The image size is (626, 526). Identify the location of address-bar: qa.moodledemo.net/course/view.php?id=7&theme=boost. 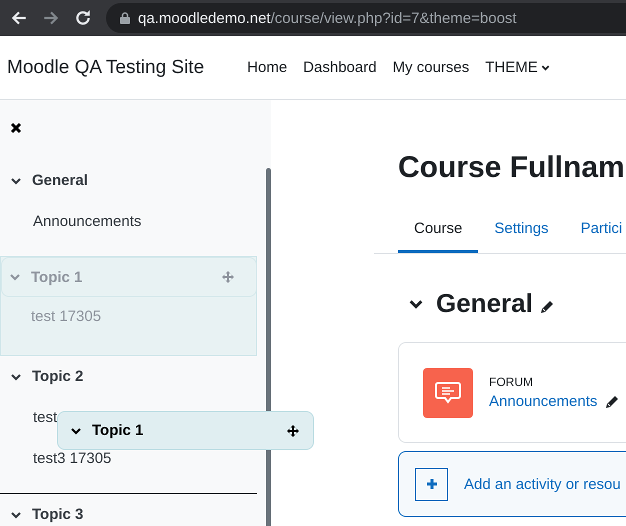
(366, 18).